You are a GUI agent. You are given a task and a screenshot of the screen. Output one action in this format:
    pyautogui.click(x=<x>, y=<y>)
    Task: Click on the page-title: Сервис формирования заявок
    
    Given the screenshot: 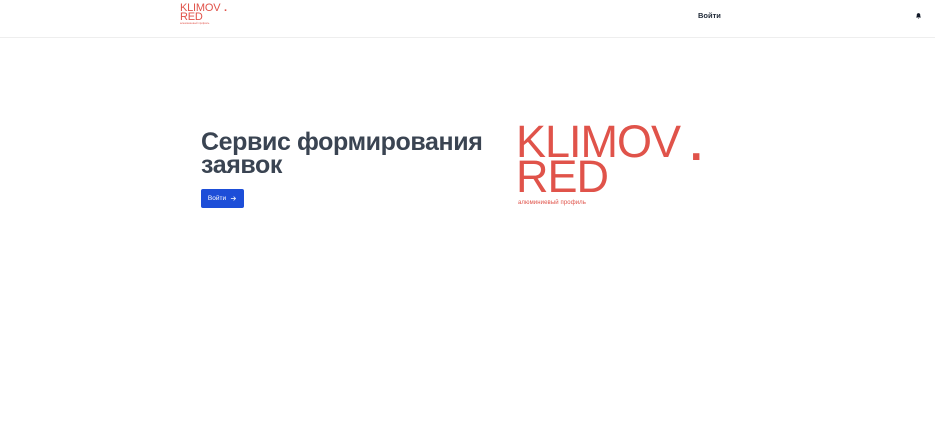 What is the action you would take?
    pyautogui.click(x=342, y=153)
    